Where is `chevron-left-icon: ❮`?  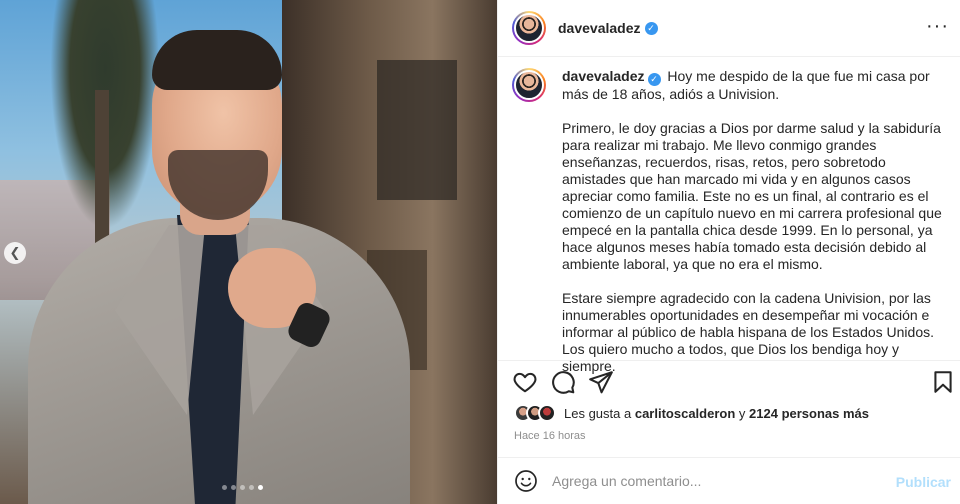
chevron-left-icon: ❮ is located at coordinates (15, 253).